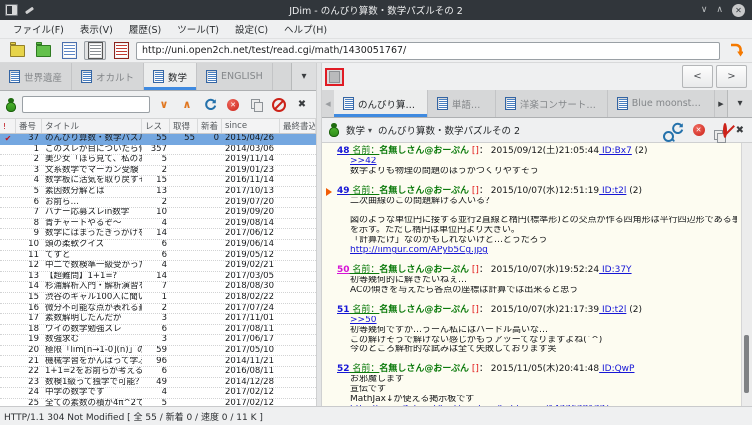 This screenshot has height=425, width=752. Describe the element at coordinates (158, 298) in the screenshot. I see `table-row: 15 渋谷のギャル100人に聞い 1 2018/02/22` at that location.